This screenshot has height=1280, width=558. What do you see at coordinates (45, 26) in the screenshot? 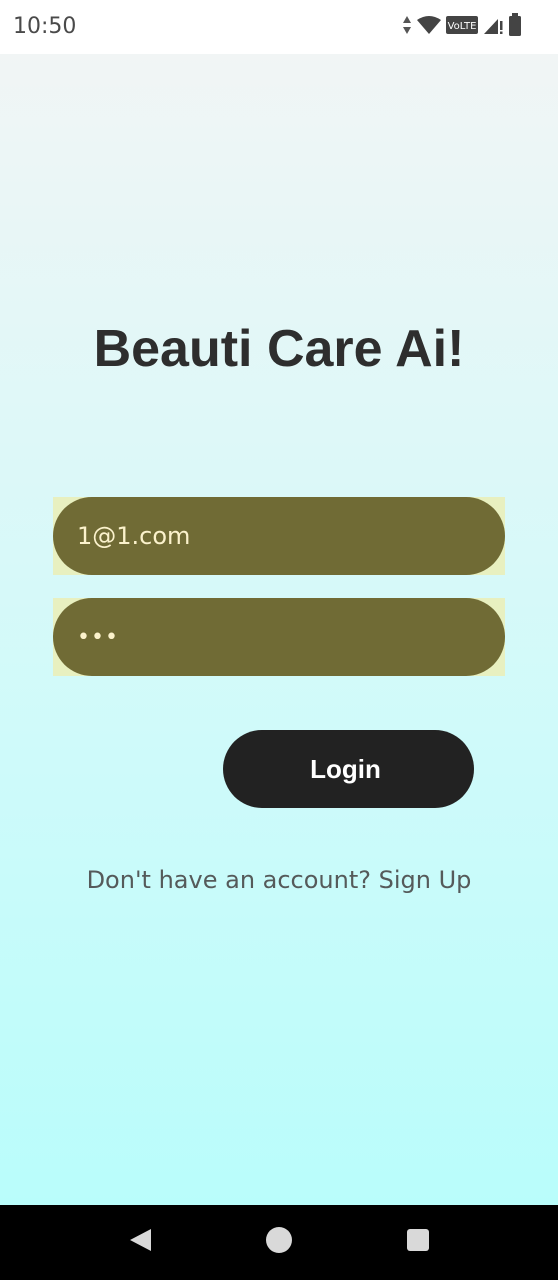
I see `status-time: 10:50` at bounding box center [45, 26].